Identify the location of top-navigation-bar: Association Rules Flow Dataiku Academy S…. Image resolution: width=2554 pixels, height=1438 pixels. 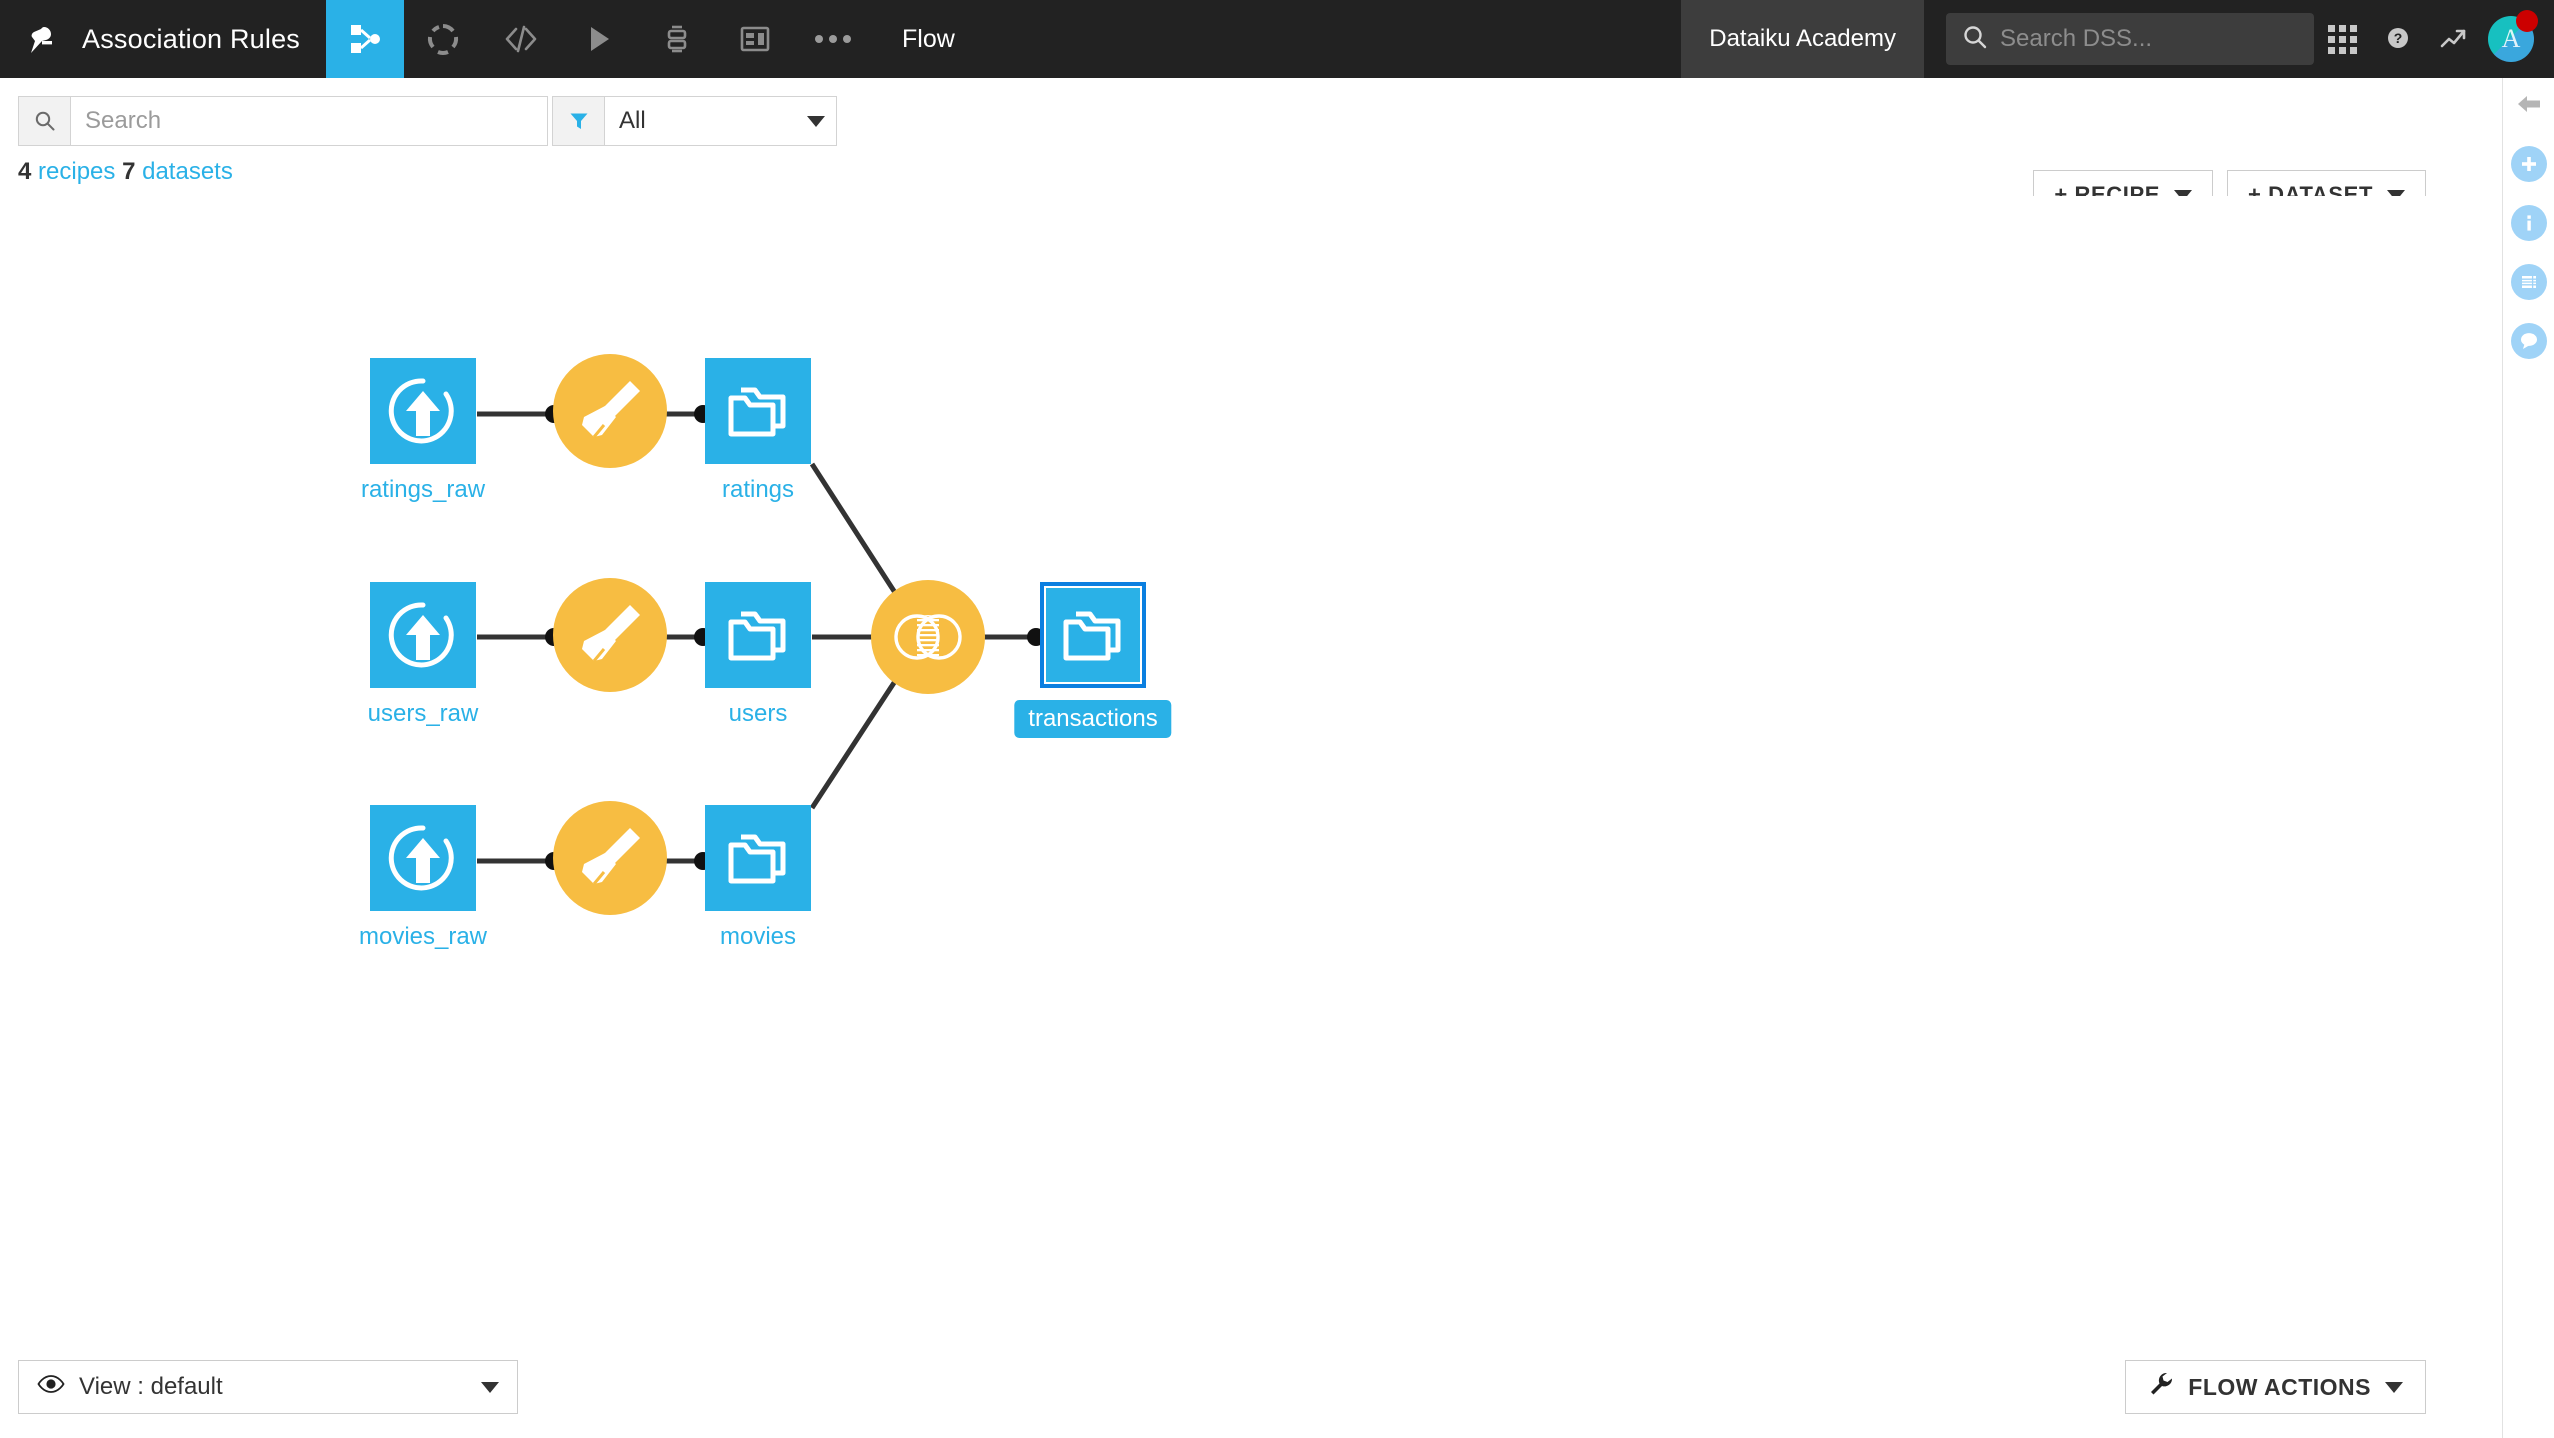
(1277, 39).